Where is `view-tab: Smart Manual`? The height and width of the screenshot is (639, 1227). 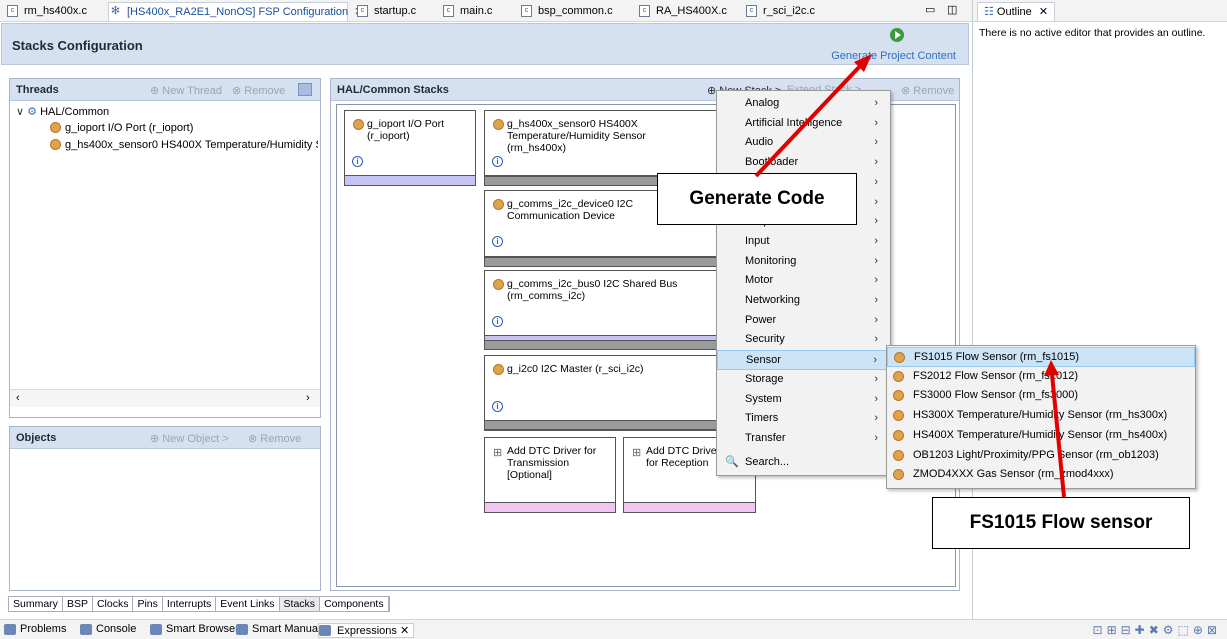
view-tab: Smart Manual is located at coordinates (278, 629).